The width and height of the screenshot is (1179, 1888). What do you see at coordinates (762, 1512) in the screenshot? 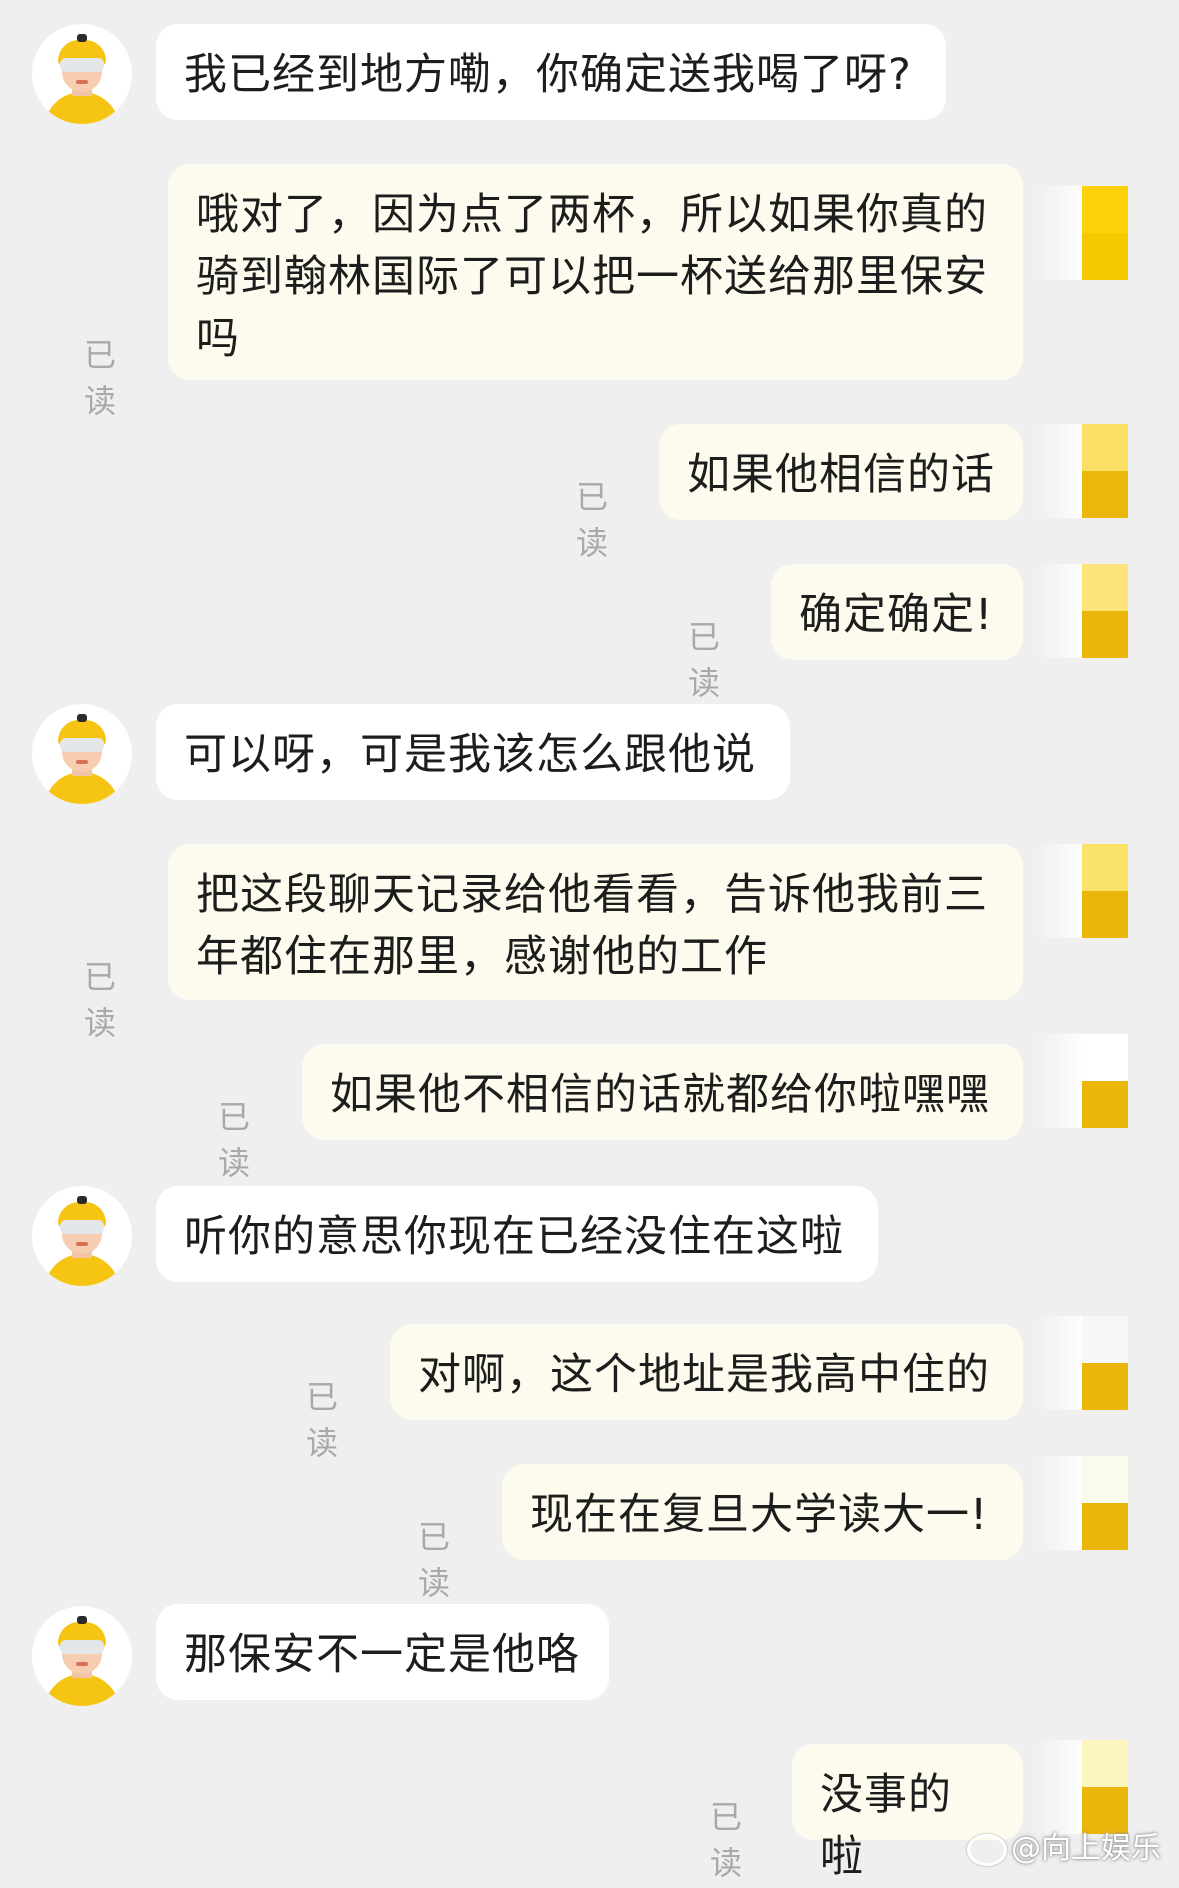
I see `message-bubble: 现在在复旦大学读大一!` at bounding box center [762, 1512].